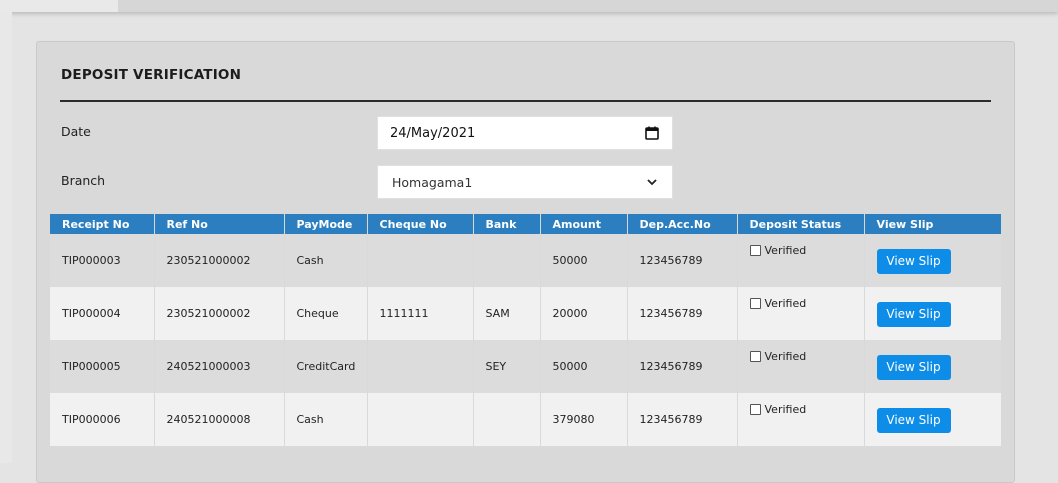 This screenshot has height=483, width=1058. I want to click on branch-select: Homagama1, so click(525, 182).